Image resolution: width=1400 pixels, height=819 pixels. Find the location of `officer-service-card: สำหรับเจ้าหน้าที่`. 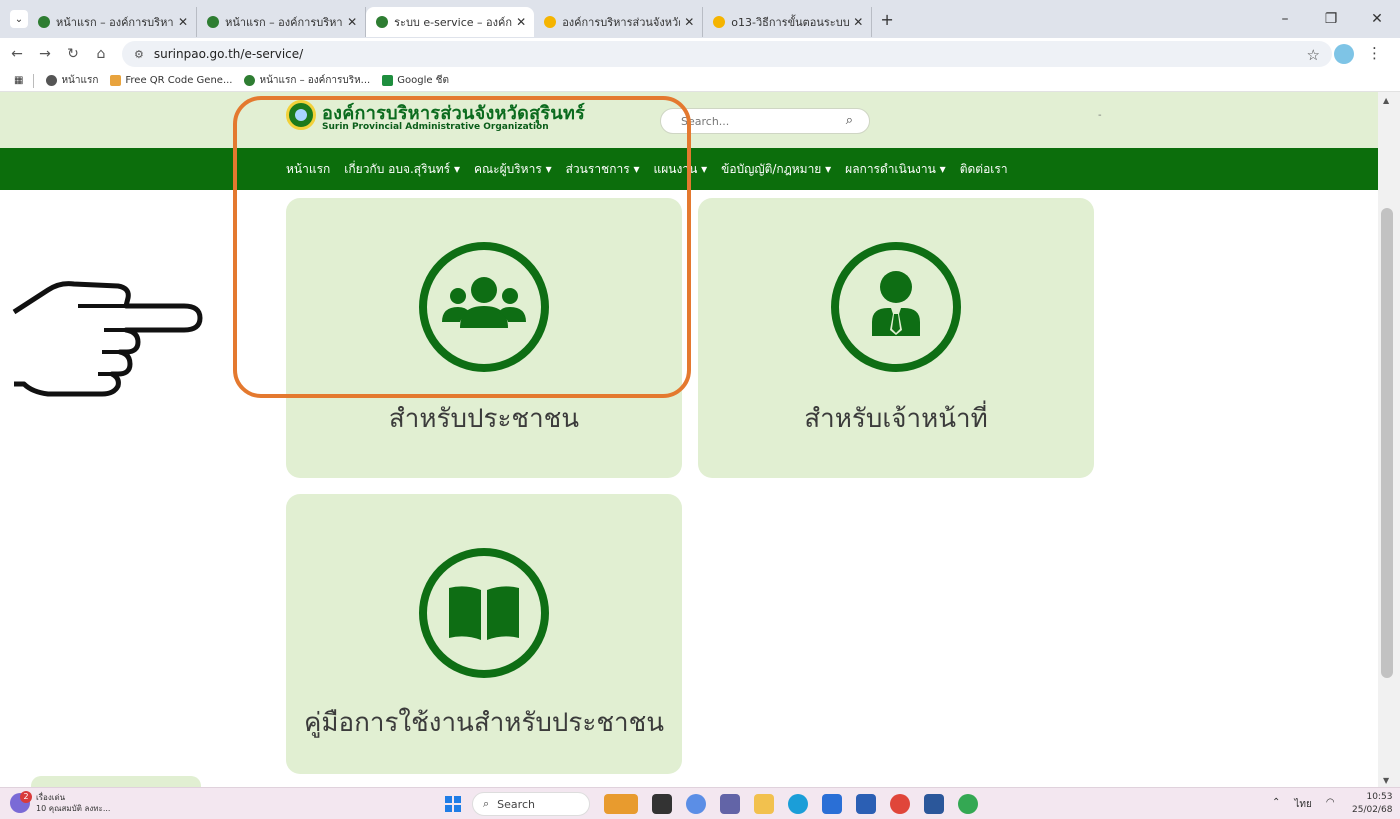

officer-service-card: สำหรับเจ้าหน้าที่ is located at coordinates (896, 338).